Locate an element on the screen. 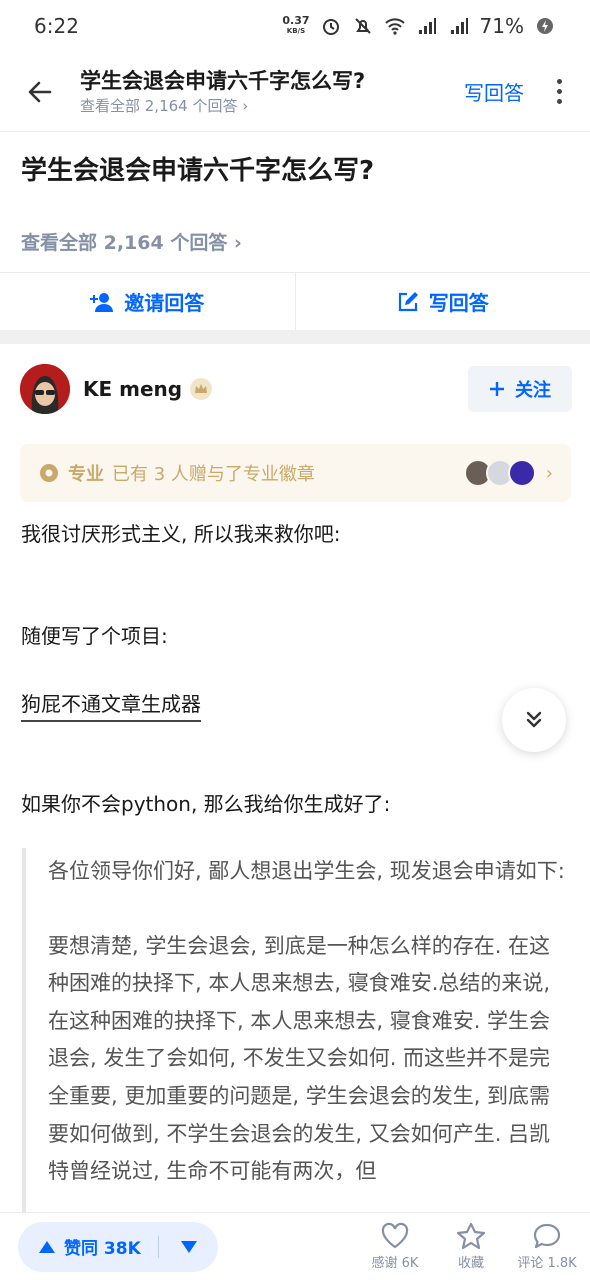  signal-icon is located at coordinates (427, 26).